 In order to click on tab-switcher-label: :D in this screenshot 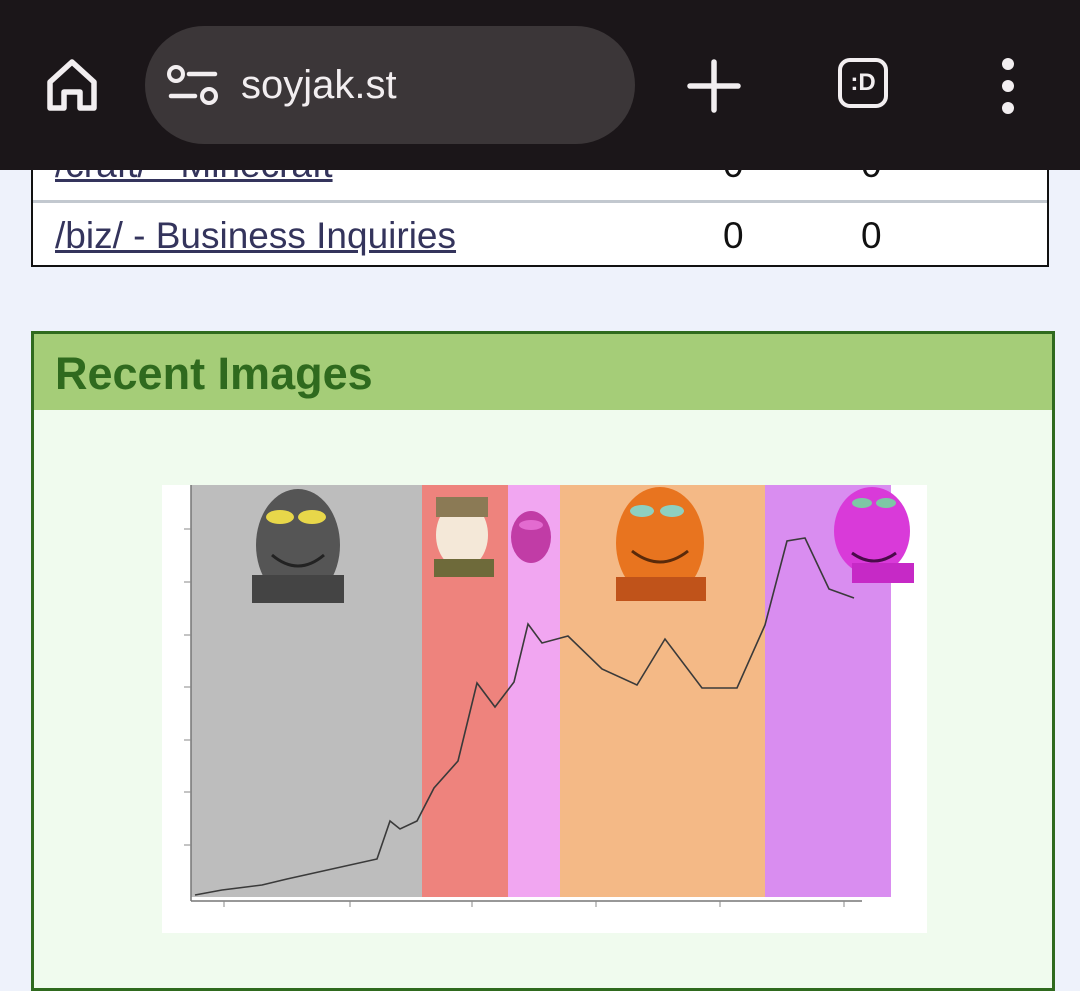, I will do `click(863, 82)`.